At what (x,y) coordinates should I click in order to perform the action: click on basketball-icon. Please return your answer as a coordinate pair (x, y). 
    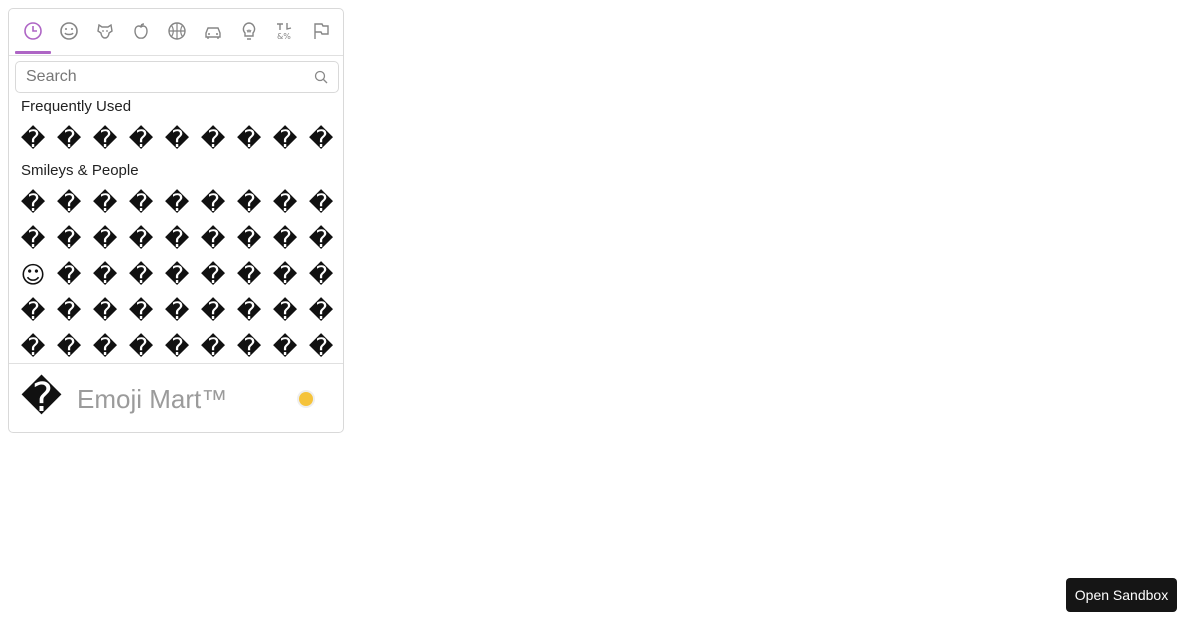
    Looking at the image, I should click on (177, 31).